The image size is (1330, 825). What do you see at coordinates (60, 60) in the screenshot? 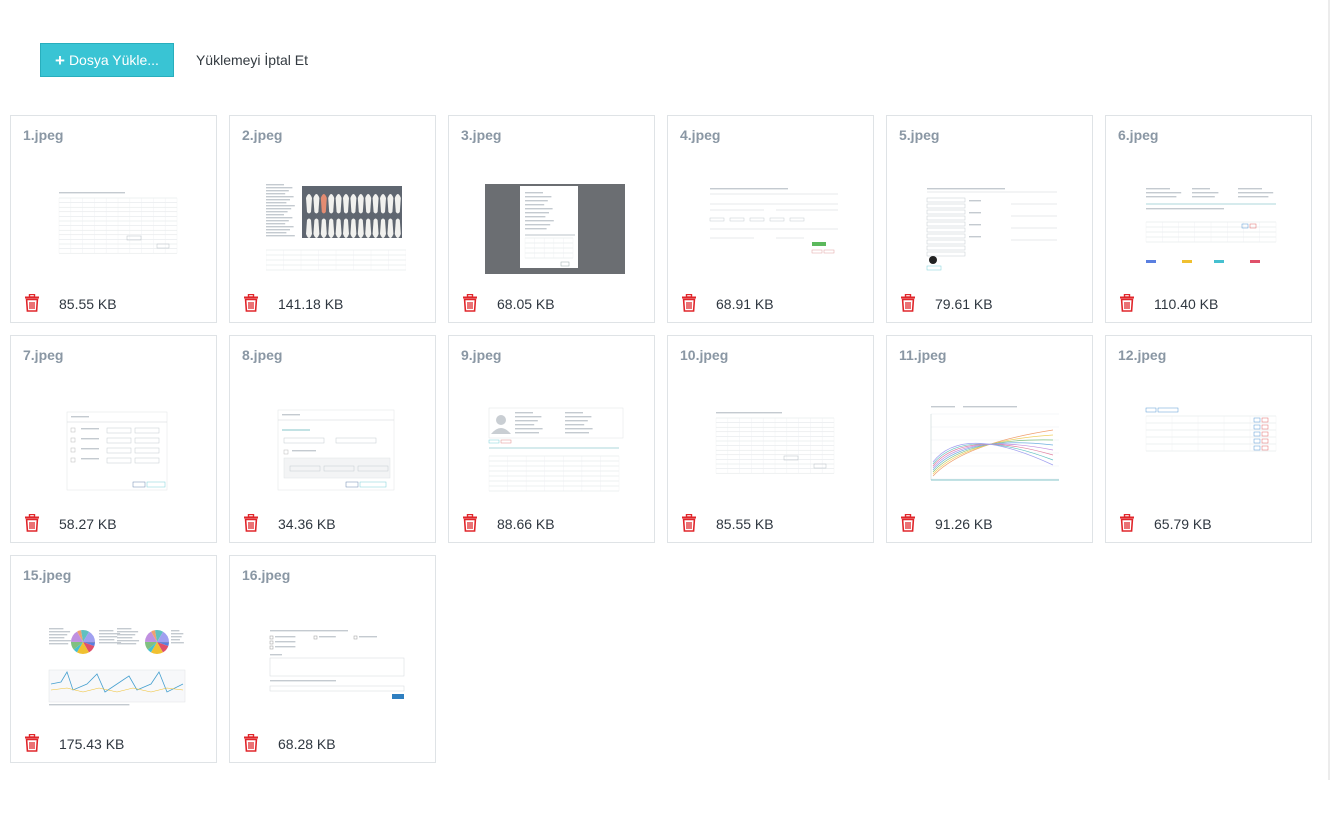
I see `plus-icon: +` at bounding box center [60, 60].